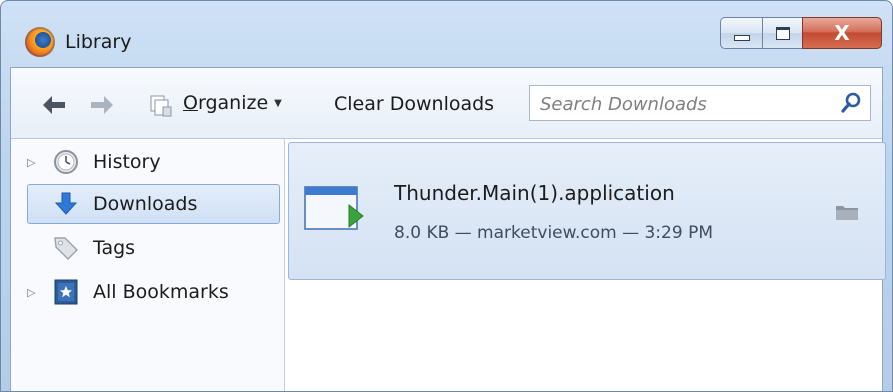 This screenshot has height=392, width=893. What do you see at coordinates (334, 209) in the screenshot?
I see `application-file-icon` at bounding box center [334, 209].